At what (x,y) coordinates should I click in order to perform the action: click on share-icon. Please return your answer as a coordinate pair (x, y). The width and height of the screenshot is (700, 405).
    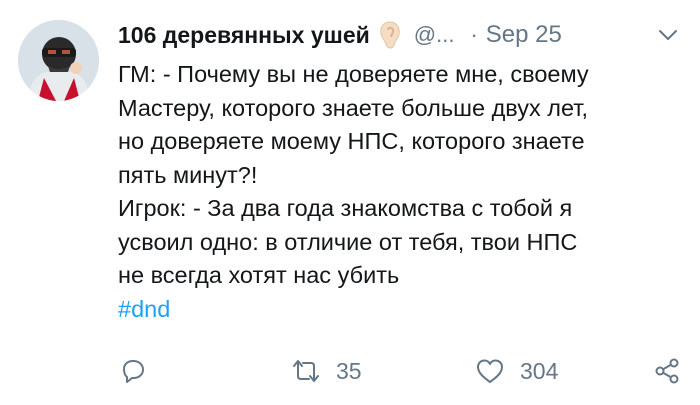
    Looking at the image, I should click on (667, 371).